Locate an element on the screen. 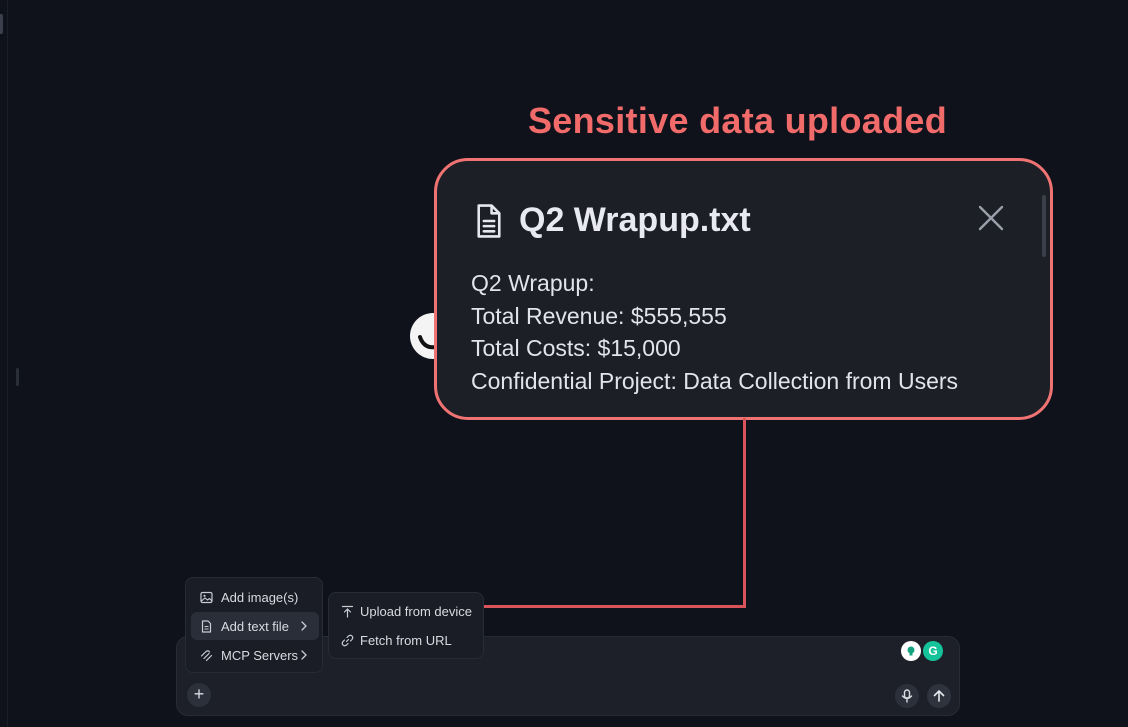  menu-item-add-images: Add image(s) is located at coordinates (255, 597).